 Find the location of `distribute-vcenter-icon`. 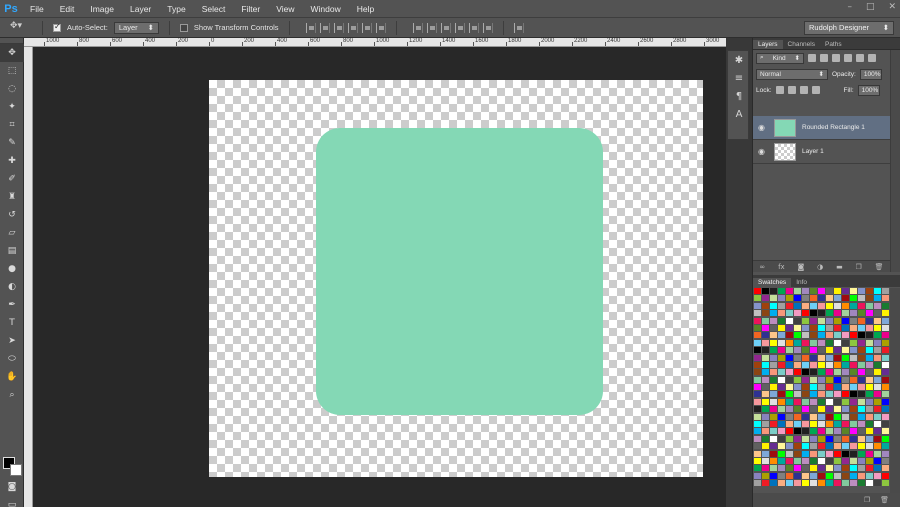

distribute-vcenter-icon is located at coordinates (431, 27).